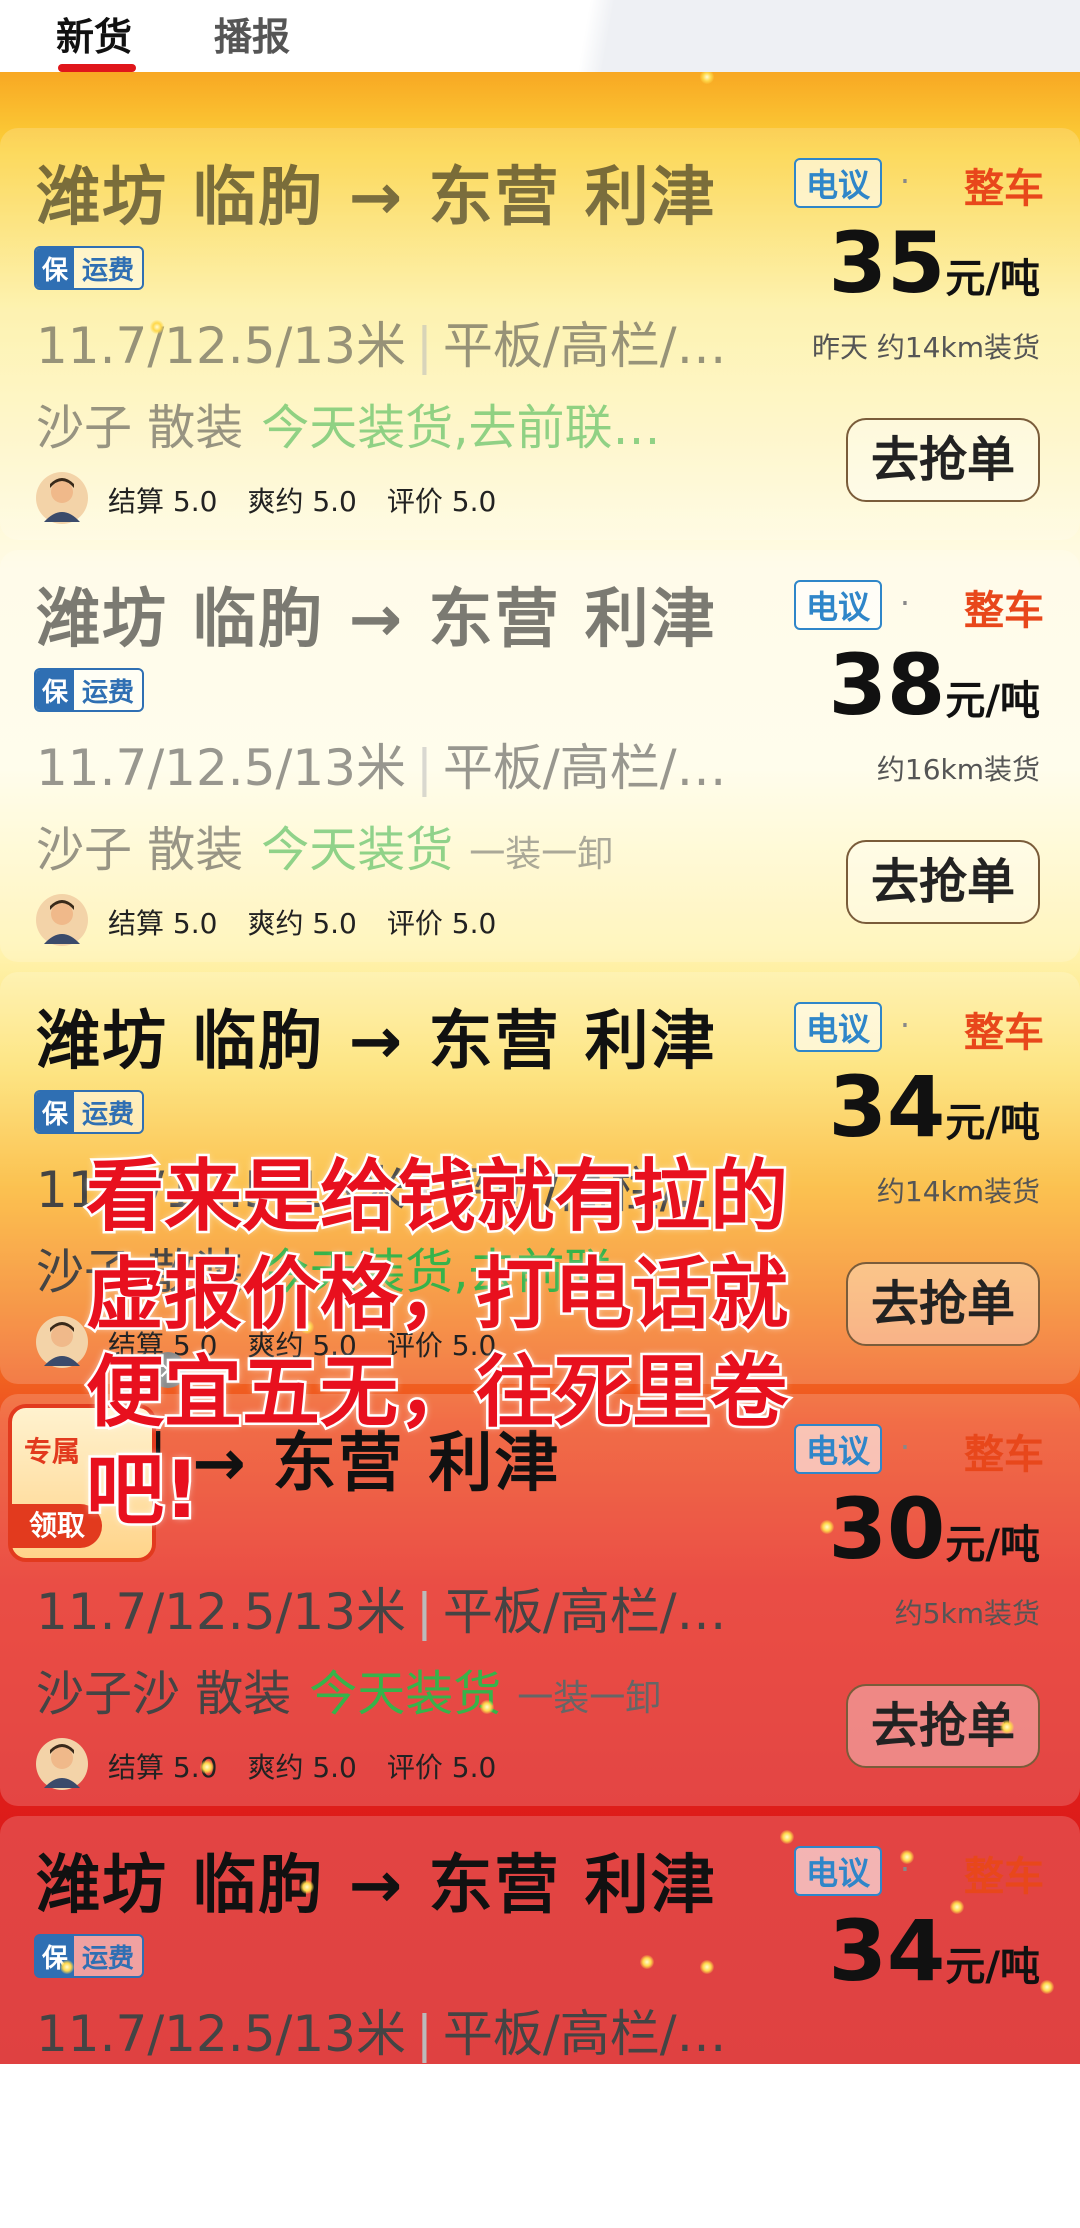  Describe the element at coordinates (887, 685) in the screenshot. I see `price-value: 38` at that location.